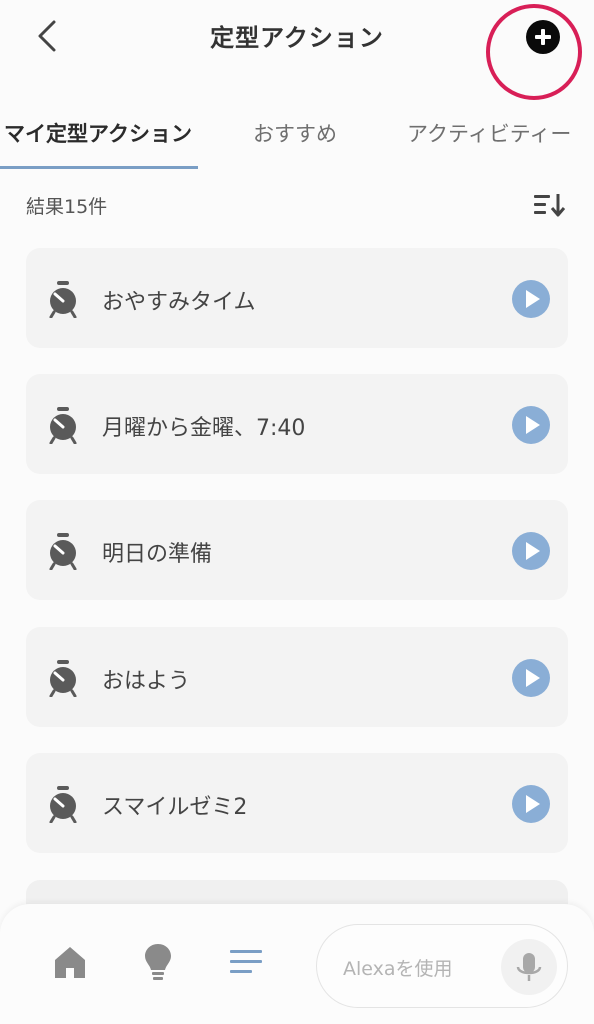 The width and height of the screenshot is (594, 1024). What do you see at coordinates (297, 803) in the screenshot?
I see `routine-card: スマイルゼミ2` at bounding box center [297, 803].